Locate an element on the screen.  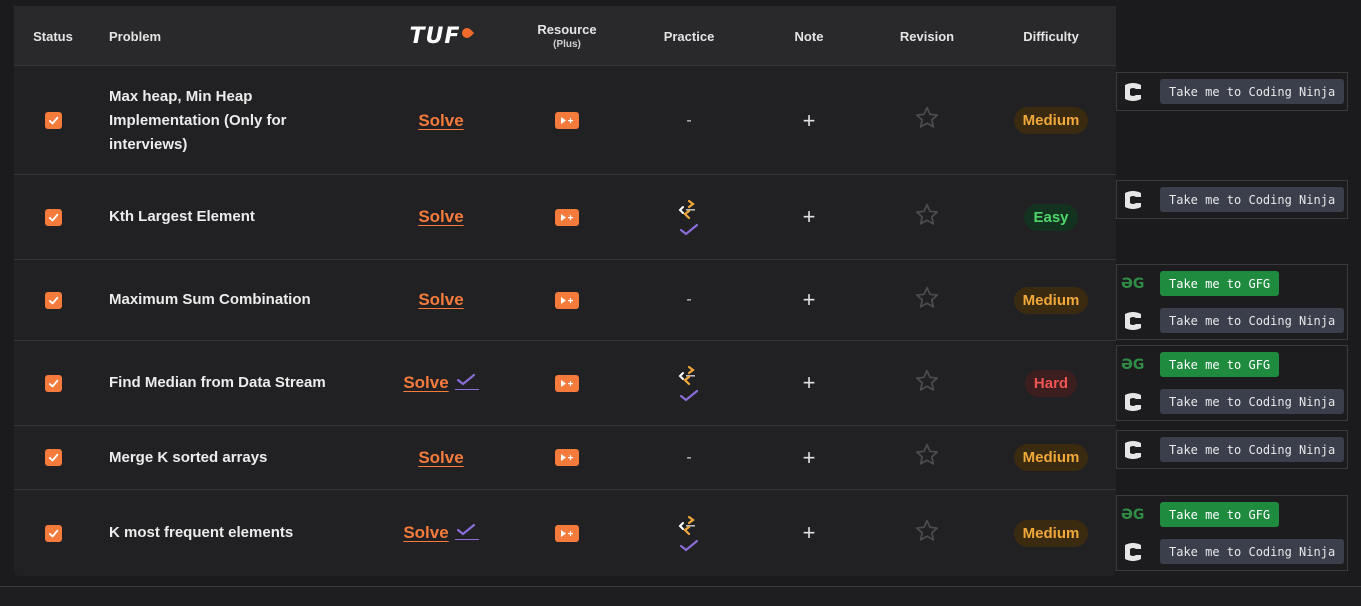
header-tuf: TUF is located at coordinates (441, 36).